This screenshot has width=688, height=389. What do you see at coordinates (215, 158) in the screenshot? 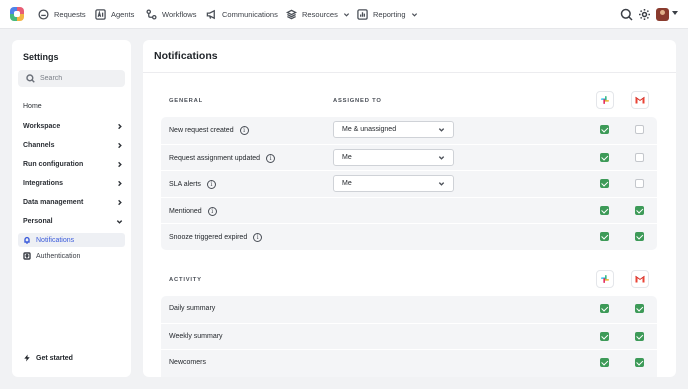
I see `notification-name: Request assignment updated` at bounding box center [215, 158].